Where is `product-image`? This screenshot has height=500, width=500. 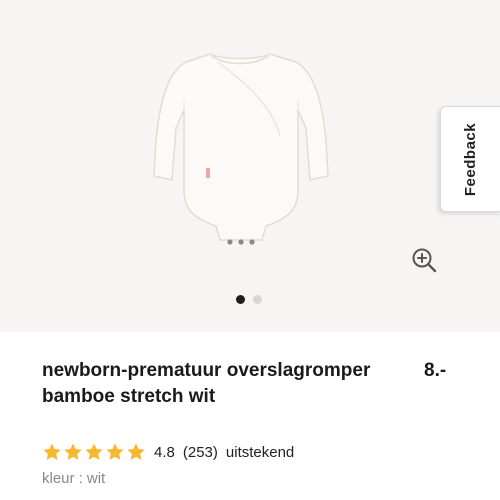 product-image is located at coordinates (241, 149).